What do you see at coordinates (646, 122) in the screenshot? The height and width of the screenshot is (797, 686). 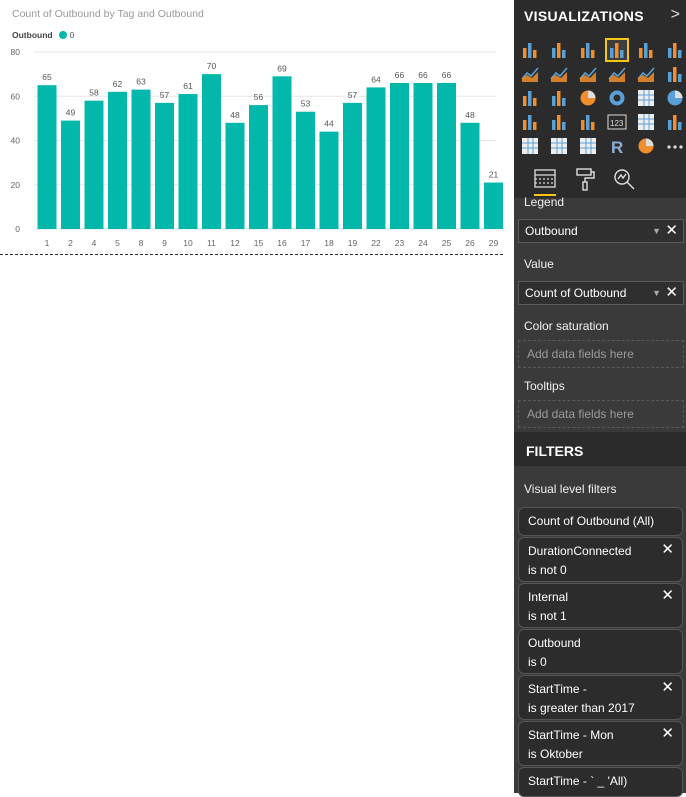 I see `multirow-card-icon` at bounding box center [646, 122].